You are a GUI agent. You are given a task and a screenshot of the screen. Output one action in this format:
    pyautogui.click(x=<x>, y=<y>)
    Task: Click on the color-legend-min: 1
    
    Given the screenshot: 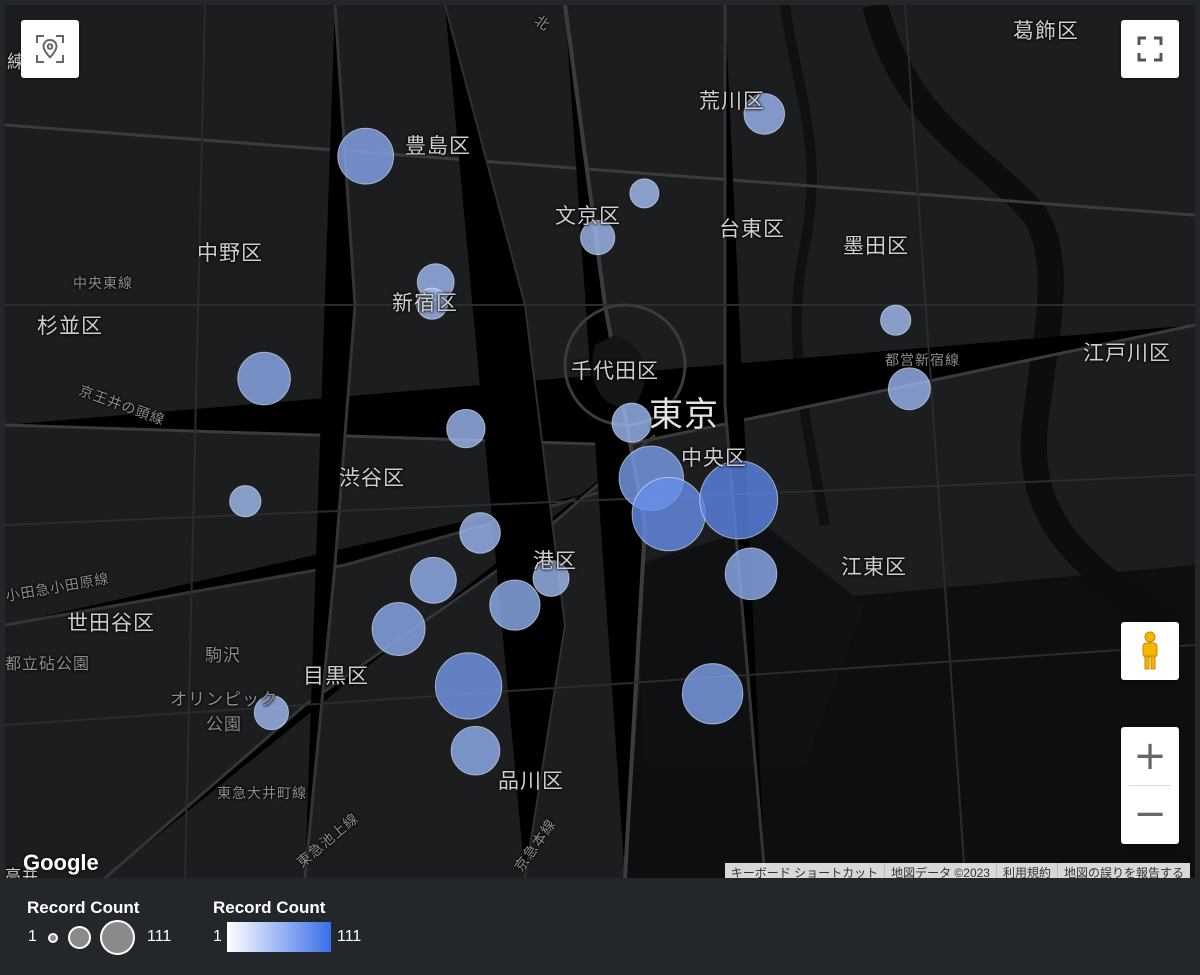 What is the action you would take?
    pyautogui.click(x=217, y=936)
    